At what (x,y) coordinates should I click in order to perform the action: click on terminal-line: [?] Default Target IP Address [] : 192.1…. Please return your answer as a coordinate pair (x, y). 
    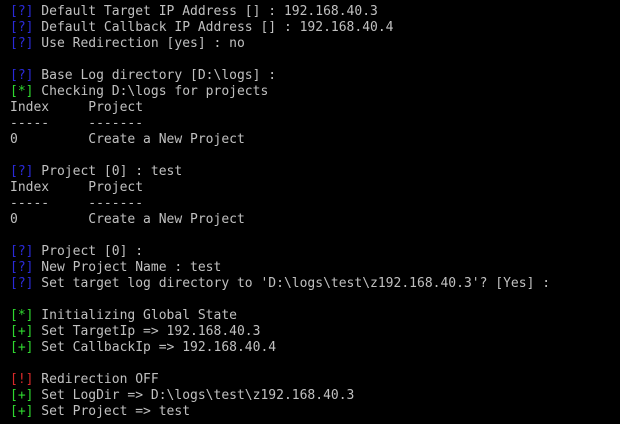
    Looking at the image, I should click on (314, 12).